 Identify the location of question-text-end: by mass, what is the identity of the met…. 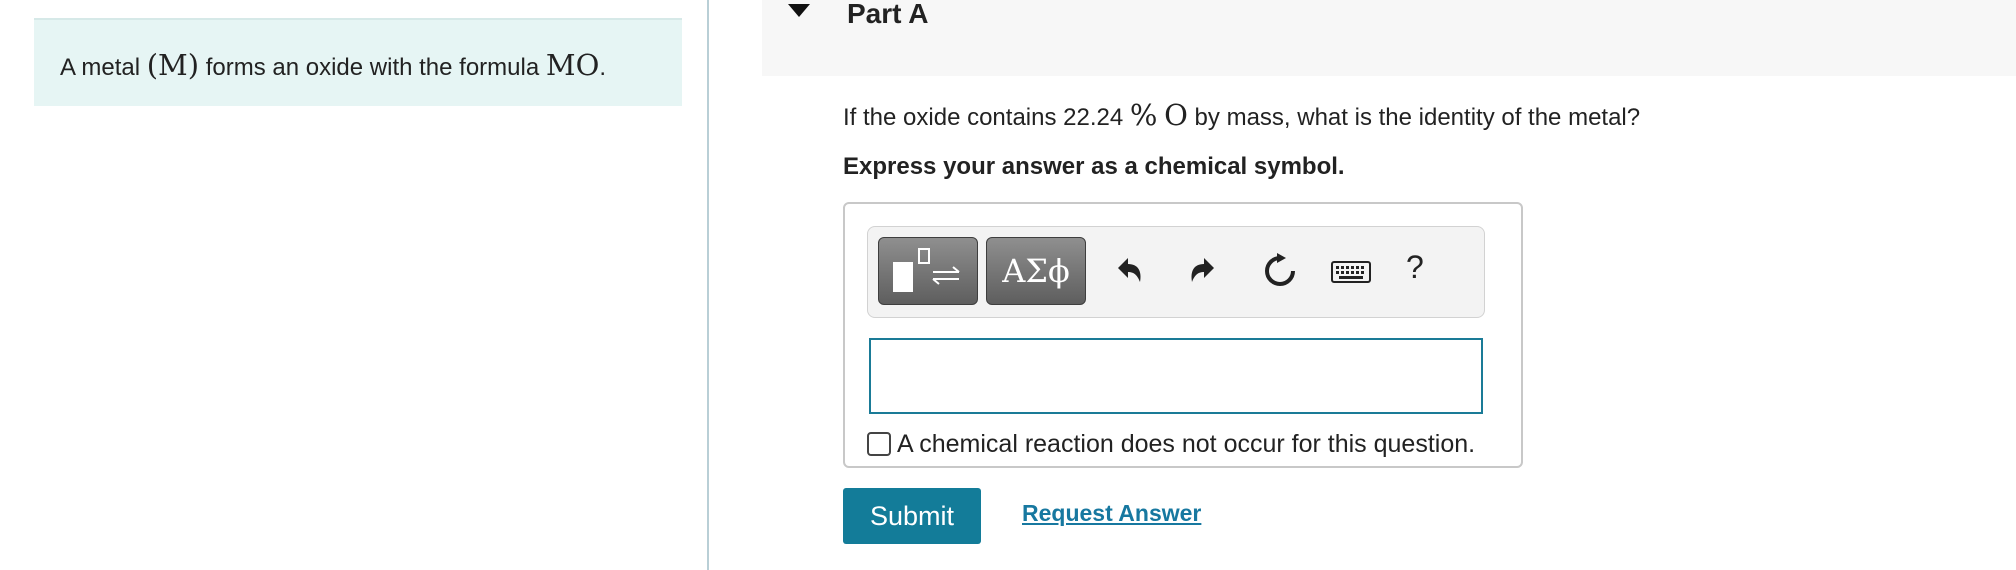
(1414, 117).